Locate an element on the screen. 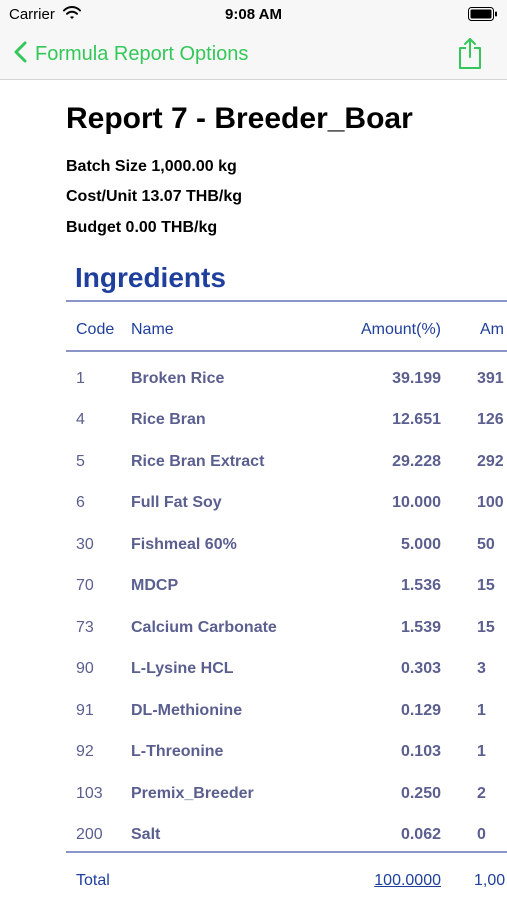 This screenshot has height=900, width=507. share-button is located at coordinates (470, 55).